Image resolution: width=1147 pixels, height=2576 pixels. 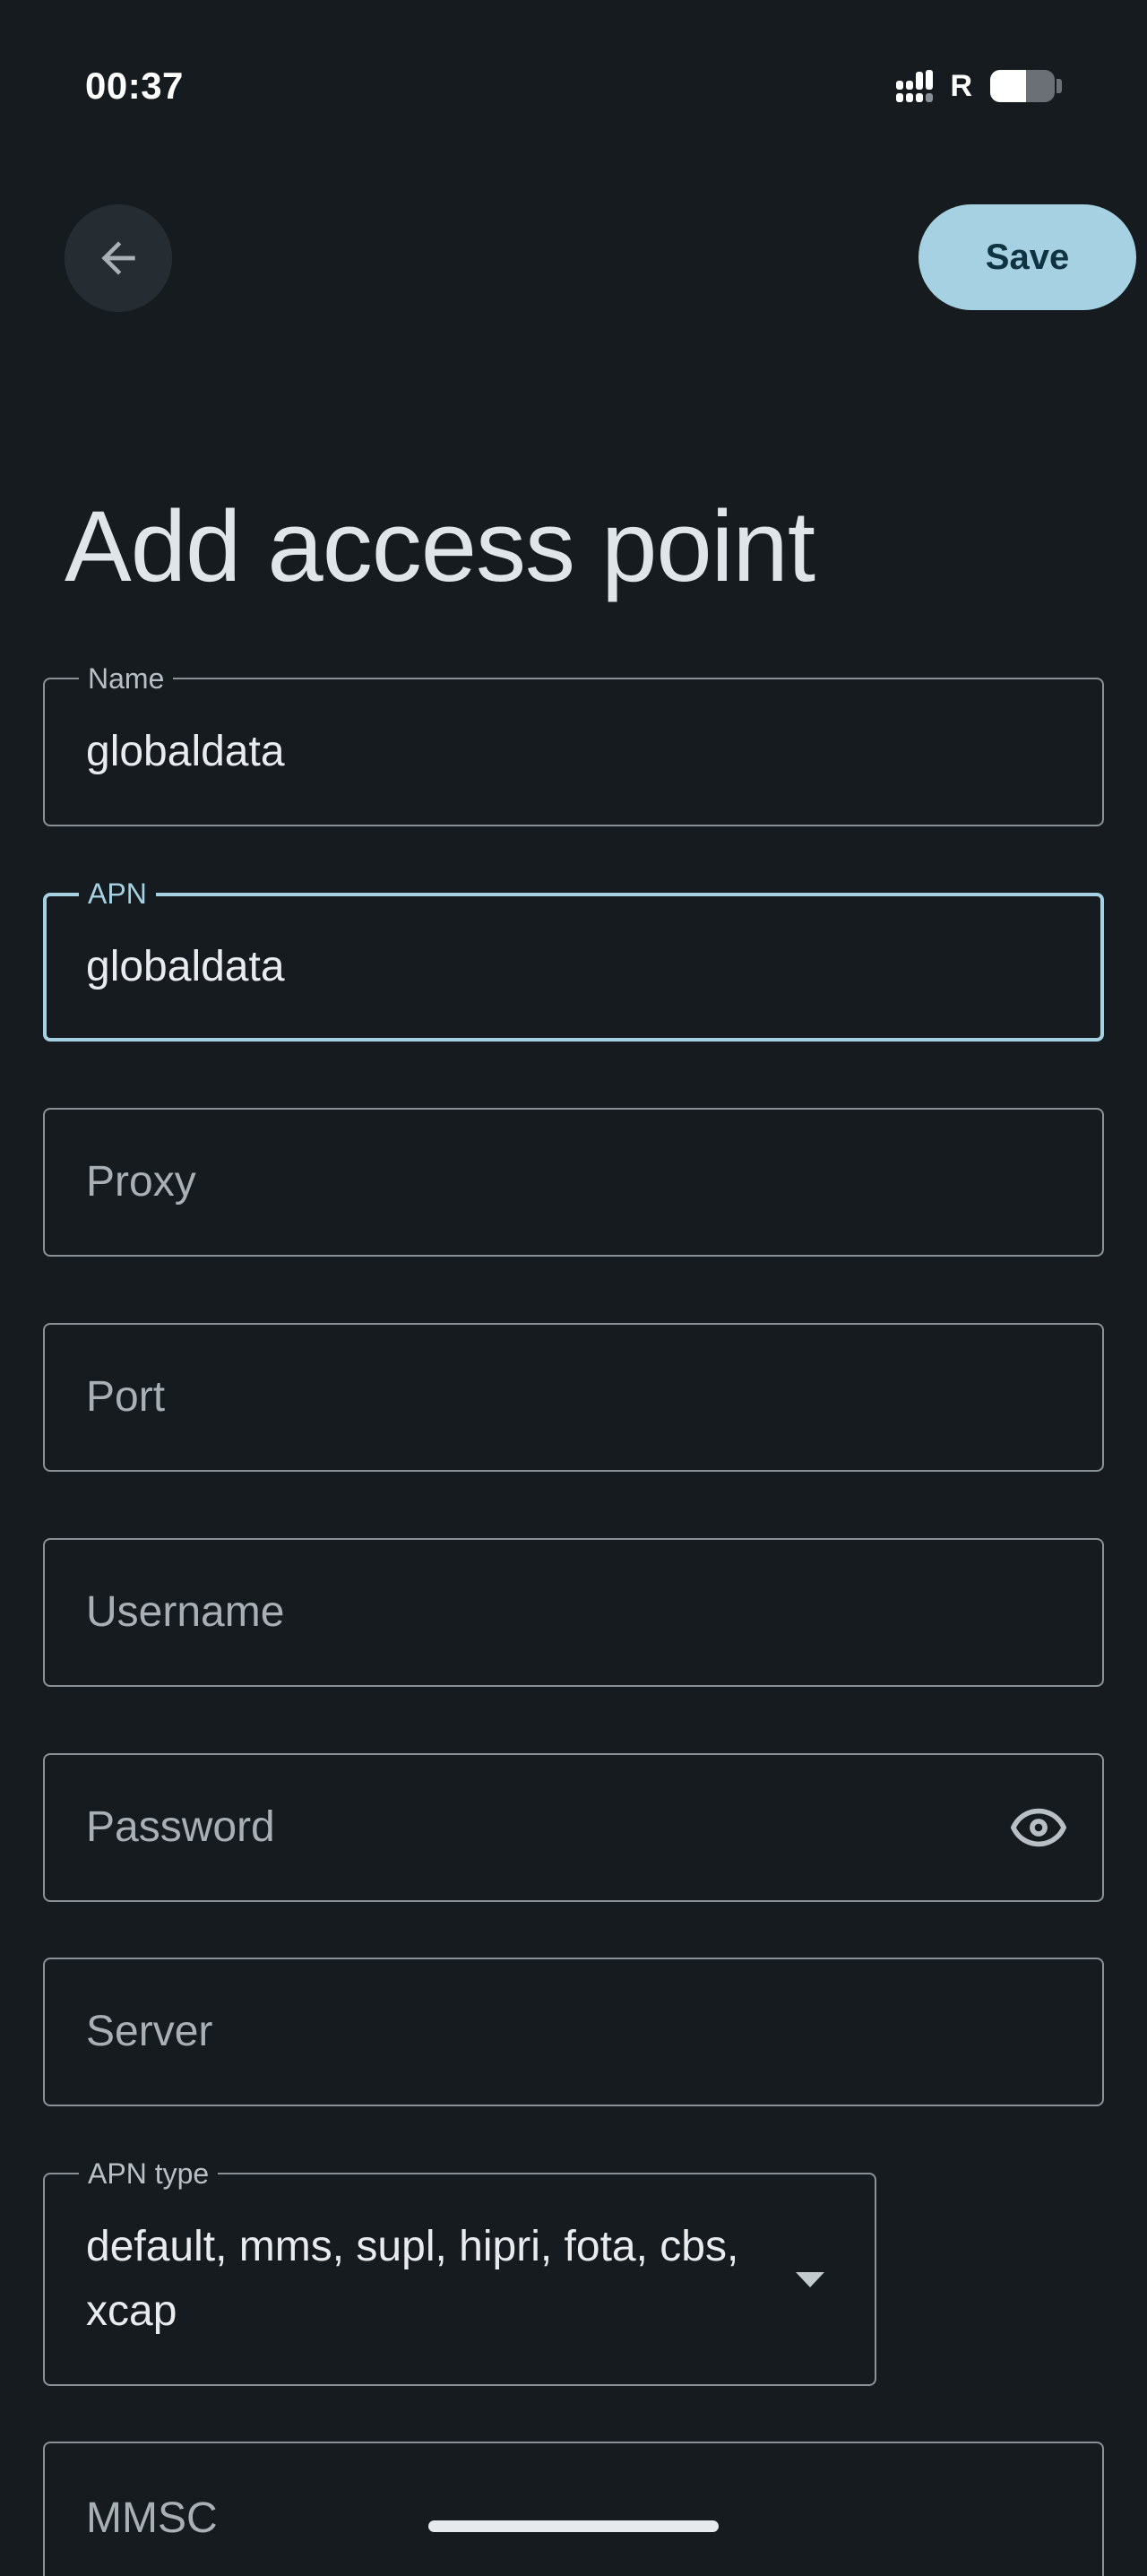 I want to click on password-placeholder: Password, so click(x=180, y=1827).